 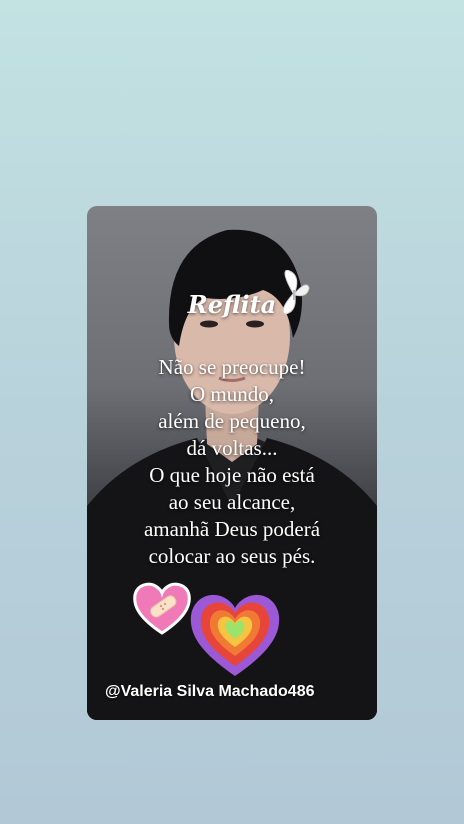 What do you see at coordinates (232, 502) in the screenshot?
I see `message-line: ao seu alcance,` at bounding box center [232, 502].